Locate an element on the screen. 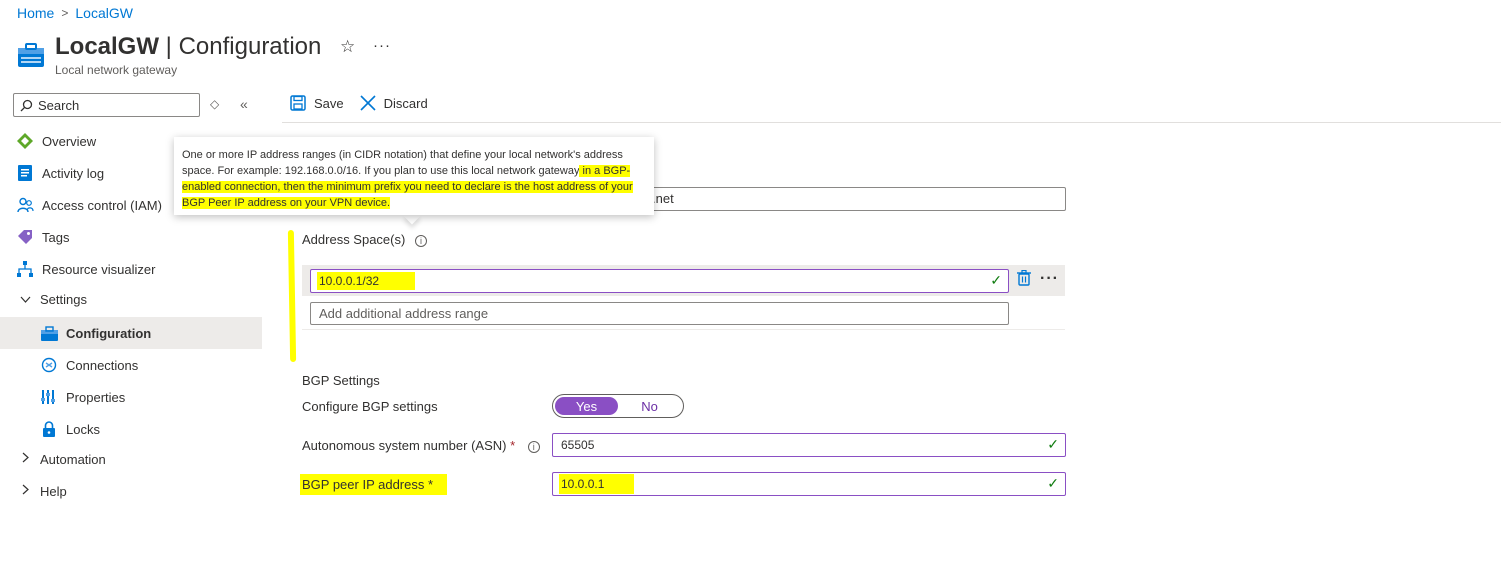 The height and width of the screenshot is (580, 1501). sidebar-item-properties: Properties is located at coordinates (131, 397).